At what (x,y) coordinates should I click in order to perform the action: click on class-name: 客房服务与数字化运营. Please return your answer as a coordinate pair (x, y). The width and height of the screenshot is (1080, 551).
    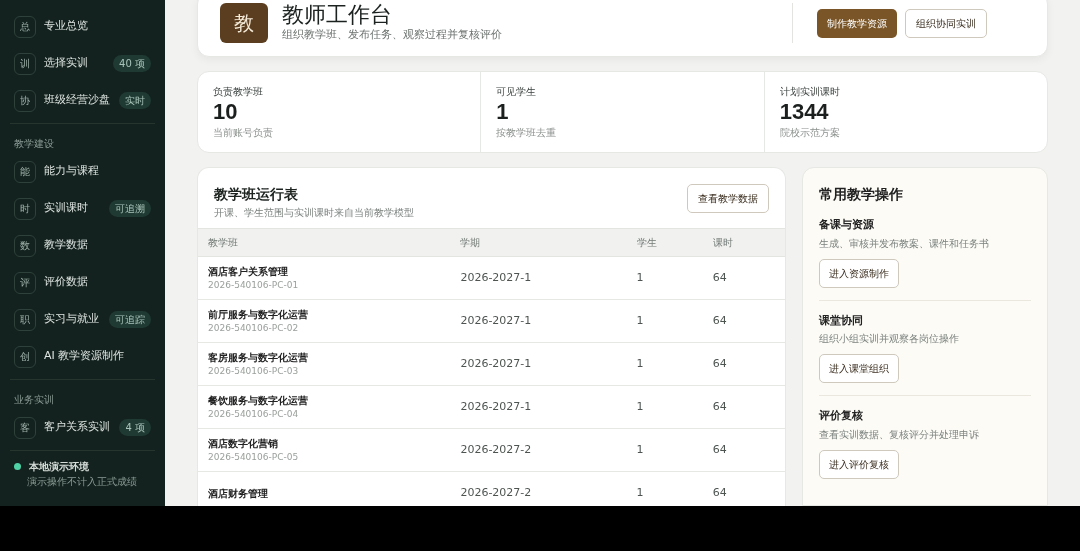
    Looking at the image, I should click on (258, 357).